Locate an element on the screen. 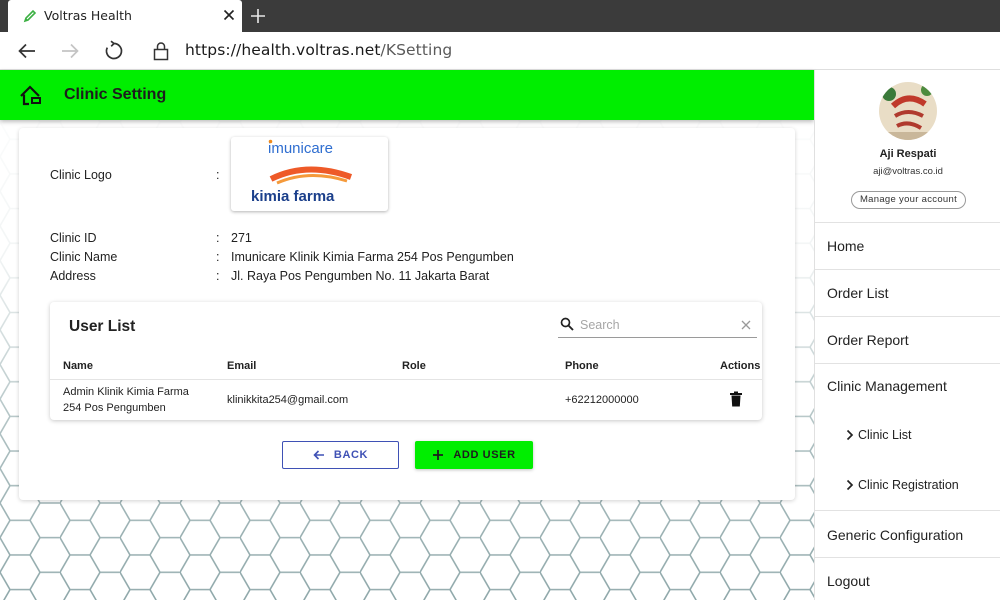 The height and width of the screenshot is (600, 1000). clinic-logo-label: Clinic Logo is located at coordinates (81, 175).